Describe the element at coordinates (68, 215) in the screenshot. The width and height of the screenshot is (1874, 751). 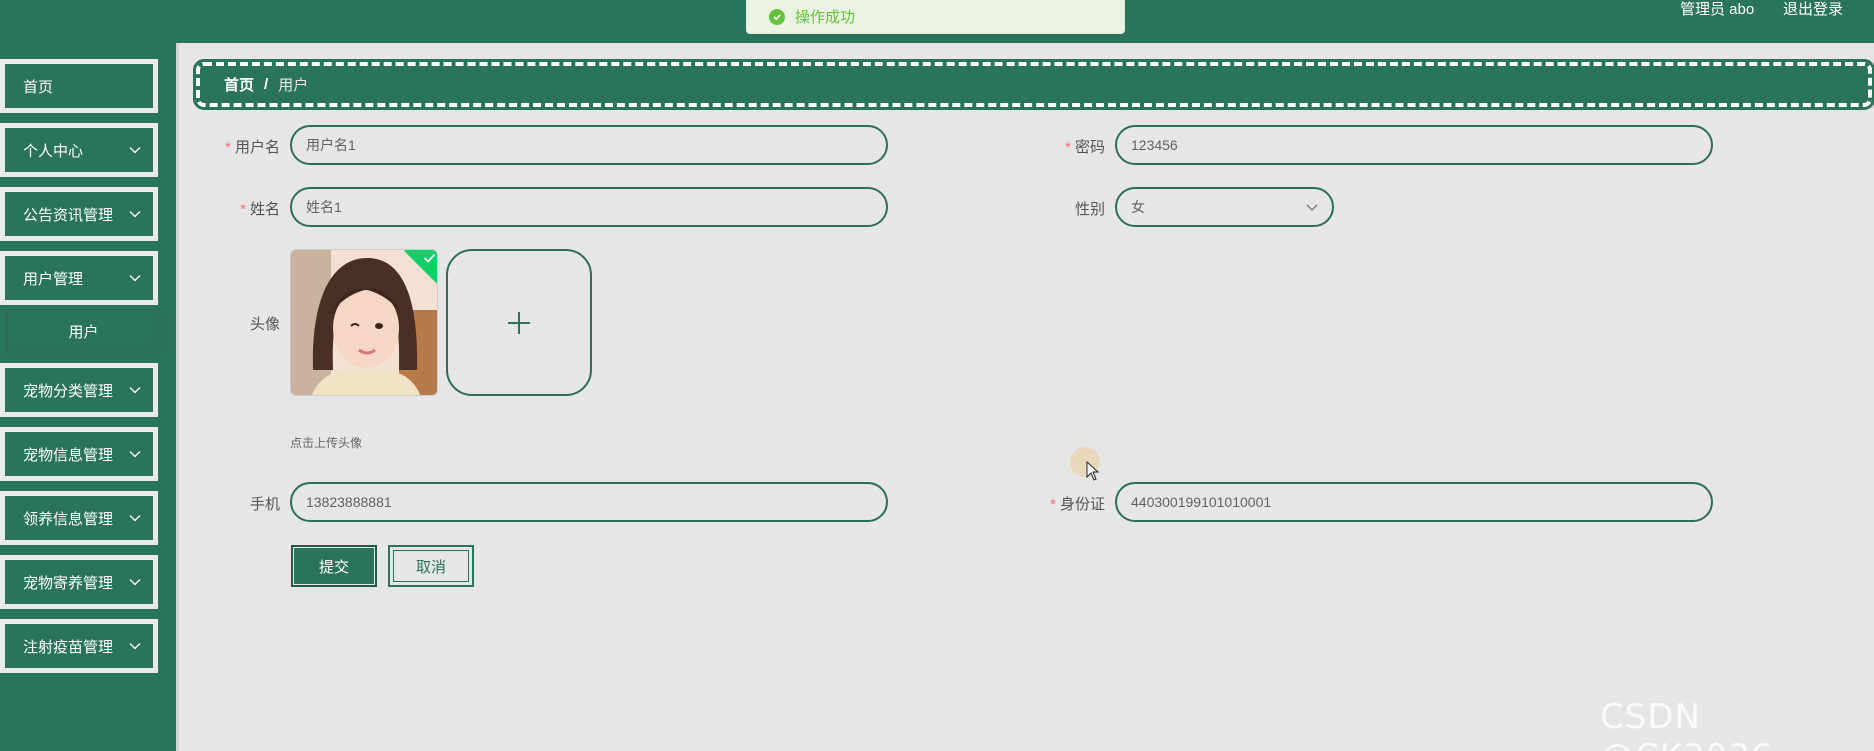
I see `sidebar-item-label: 公告资讯管理` at that location.